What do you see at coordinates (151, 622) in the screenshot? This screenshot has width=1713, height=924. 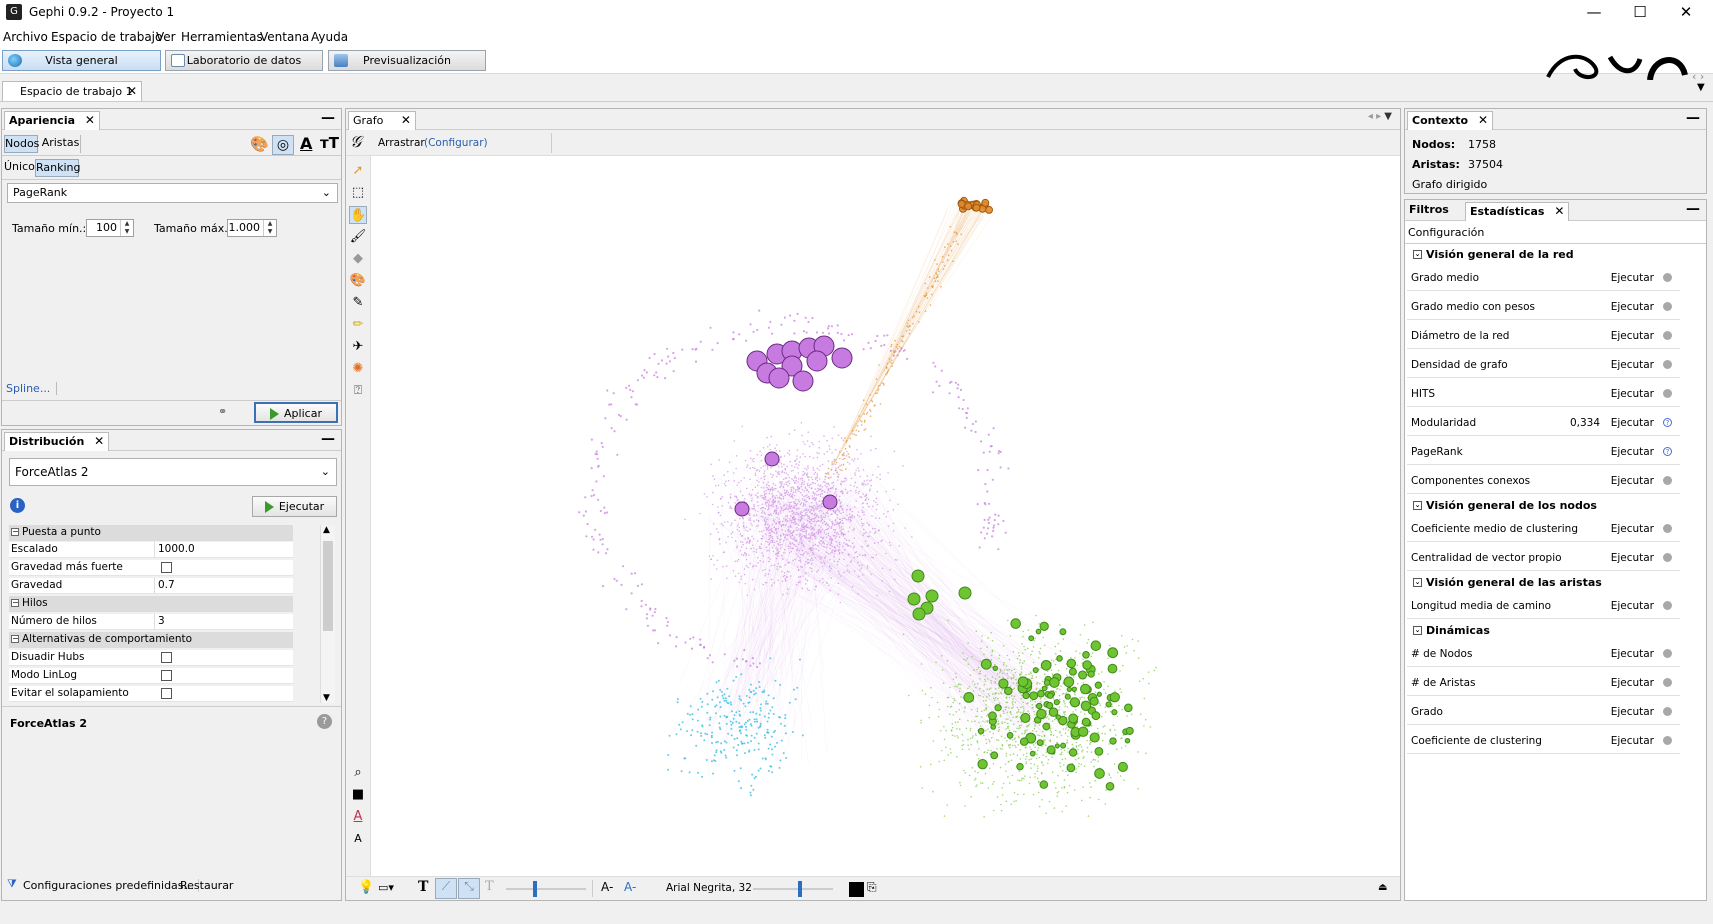 I see `prop-threads: Número de hilos 3` at bounding box center [151, 622].